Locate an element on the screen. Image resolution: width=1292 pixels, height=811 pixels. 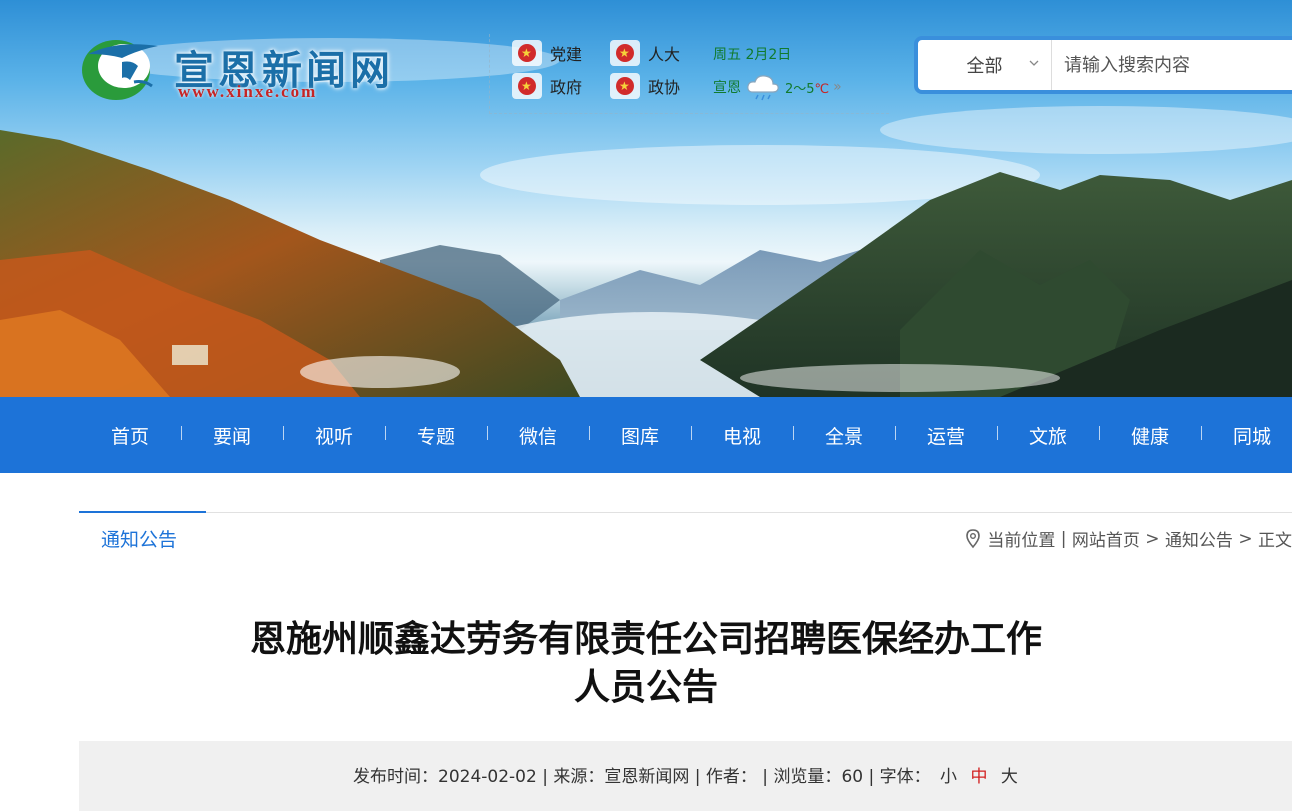
logo-url: www.xinxe.com is located at coordinates (248, 91).